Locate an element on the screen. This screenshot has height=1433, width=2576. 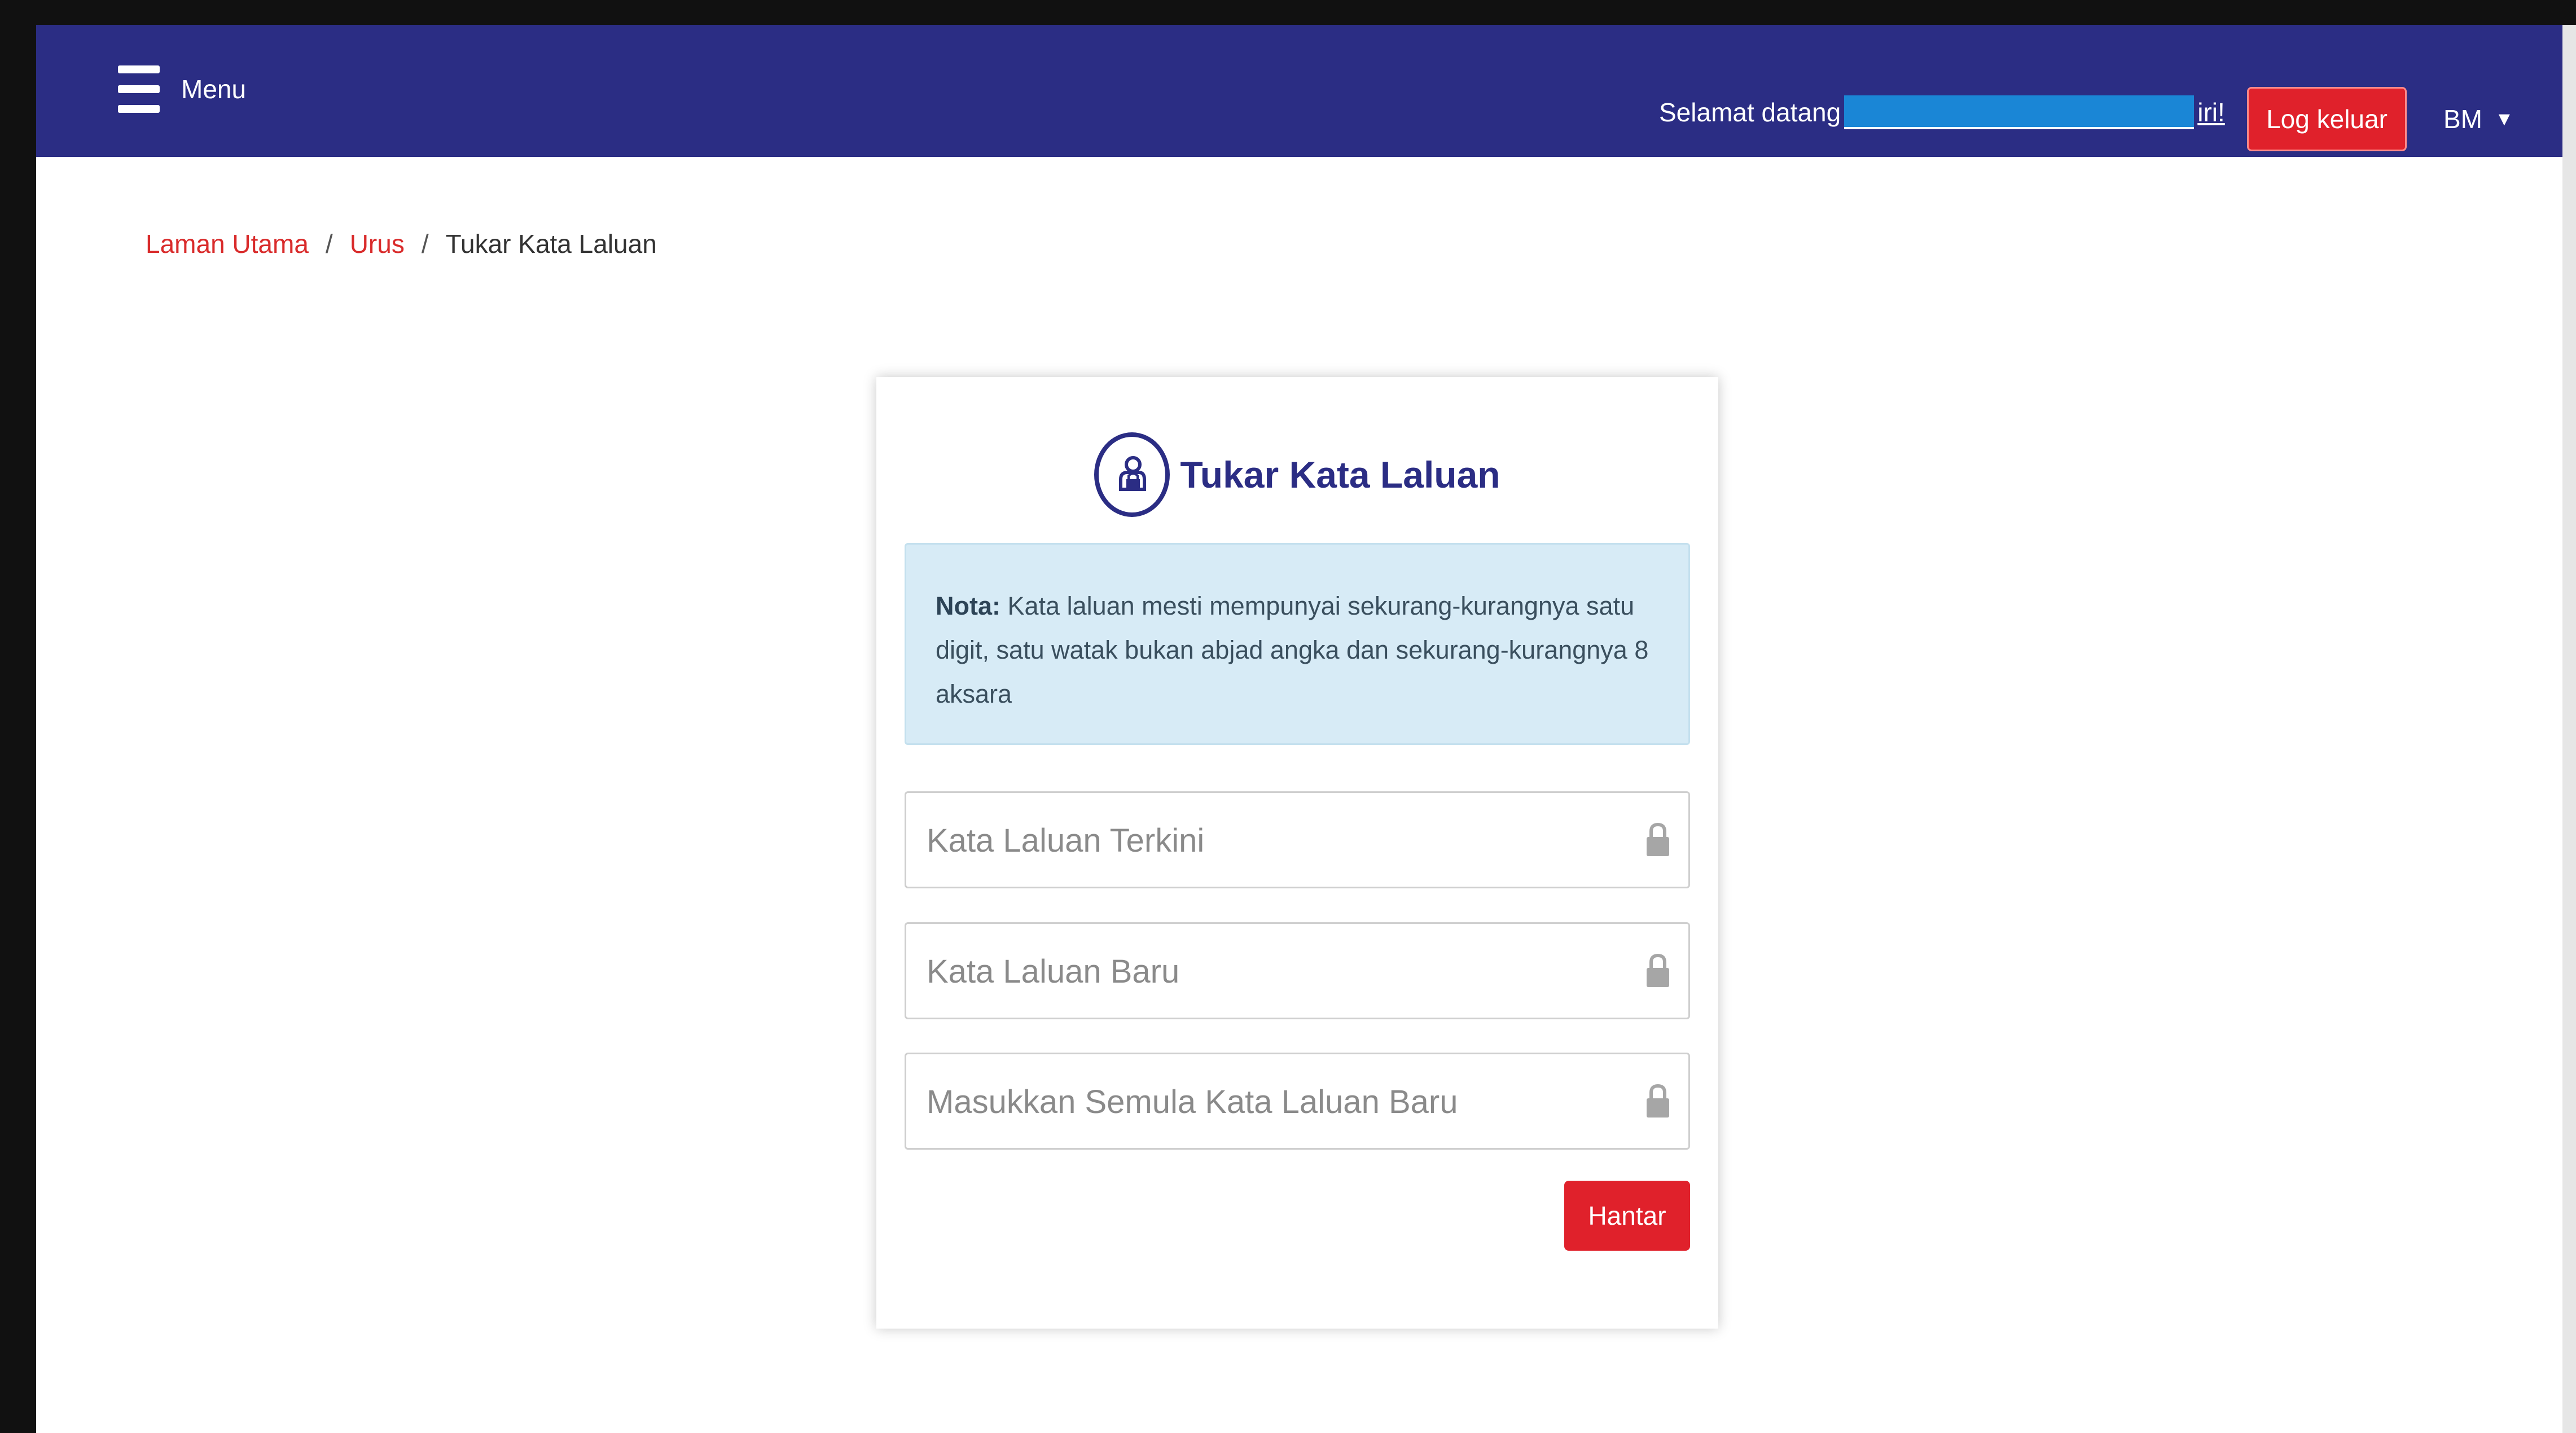
window-left-edge is located at coordinates (18, 716).